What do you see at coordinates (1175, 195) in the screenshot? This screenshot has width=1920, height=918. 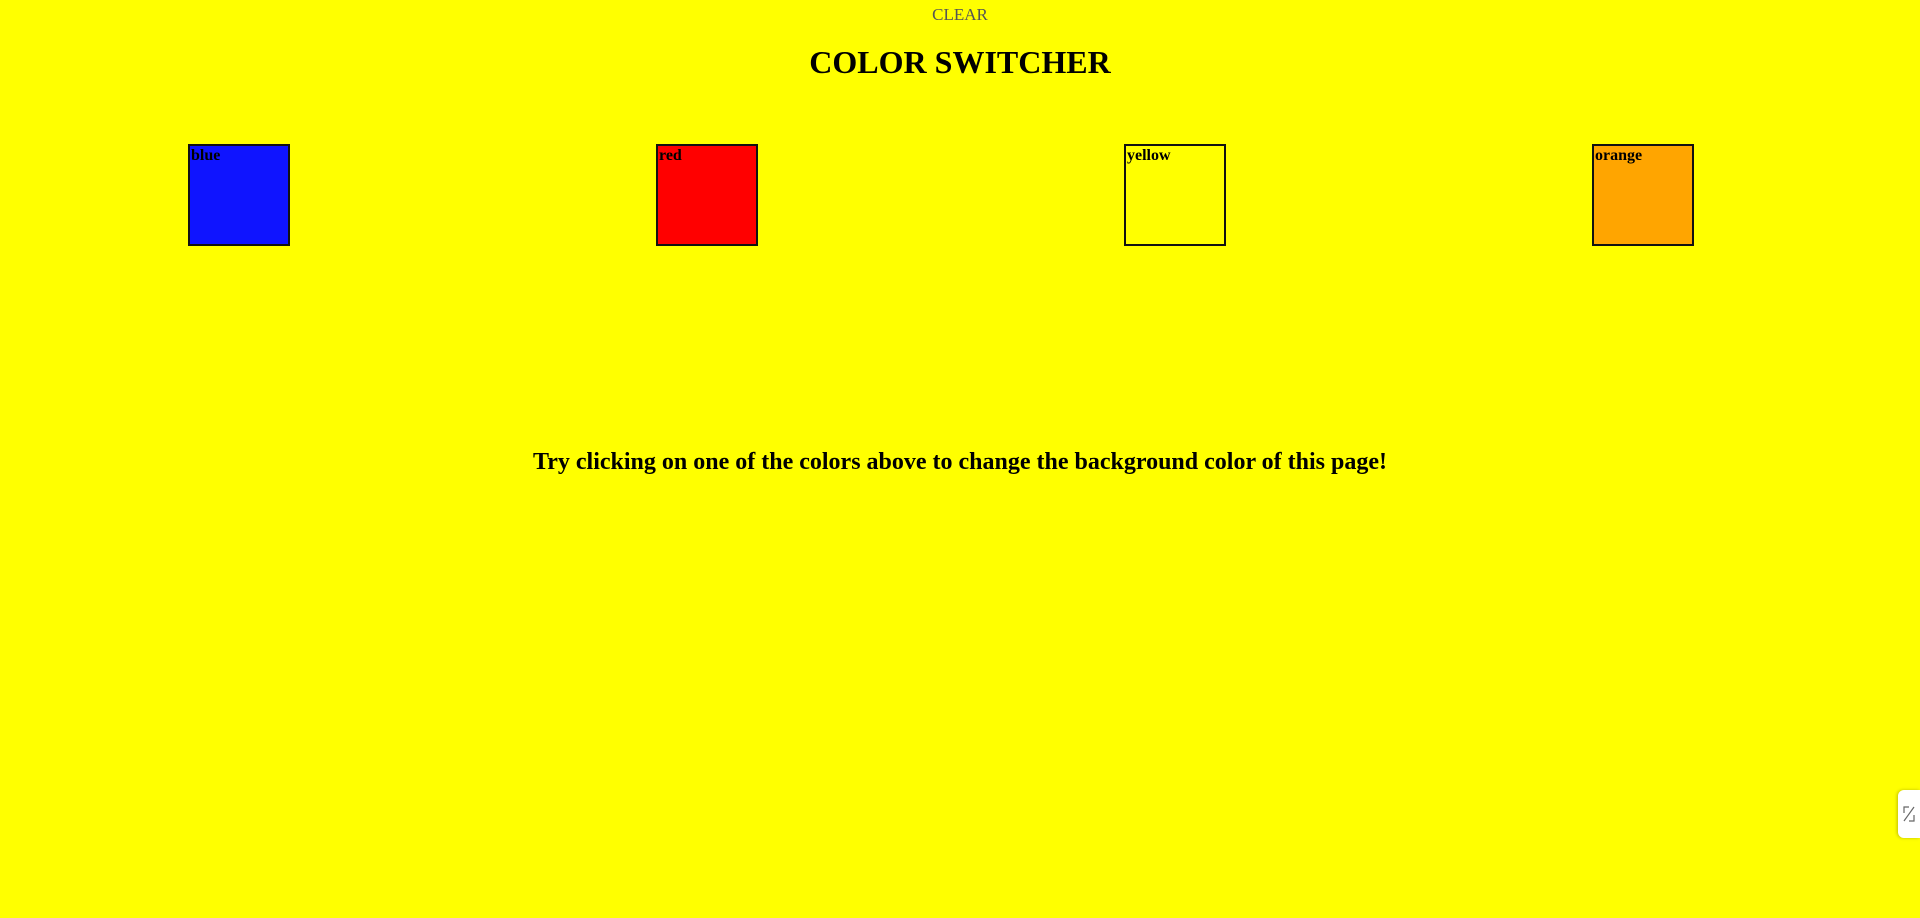 I see `swatch-yellow: yellow` at bounding box center [1175, 195].